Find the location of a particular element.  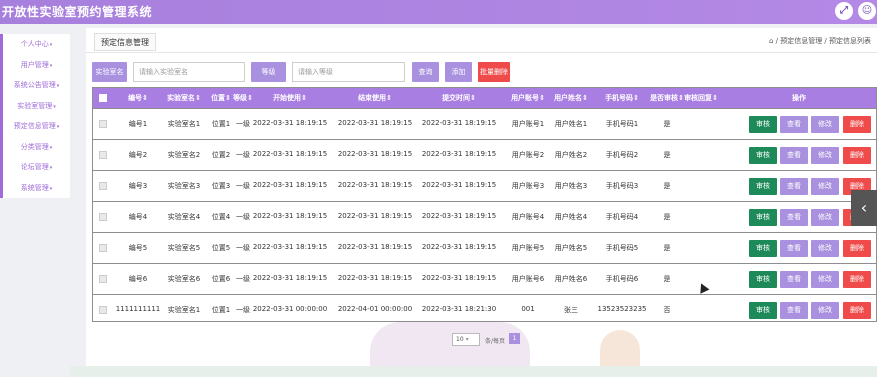

cell-location: 位置4 is located at coordinates (221, 217).